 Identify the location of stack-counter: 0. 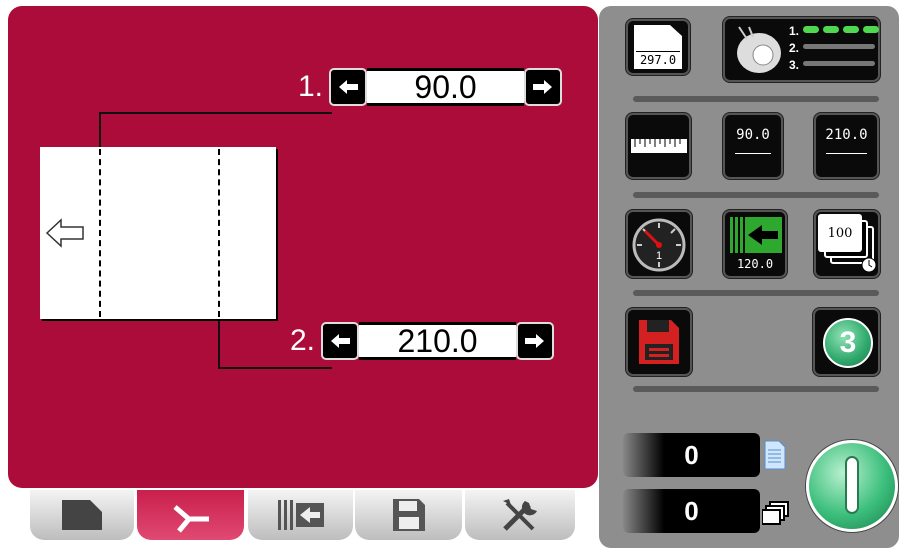
(691, 511).